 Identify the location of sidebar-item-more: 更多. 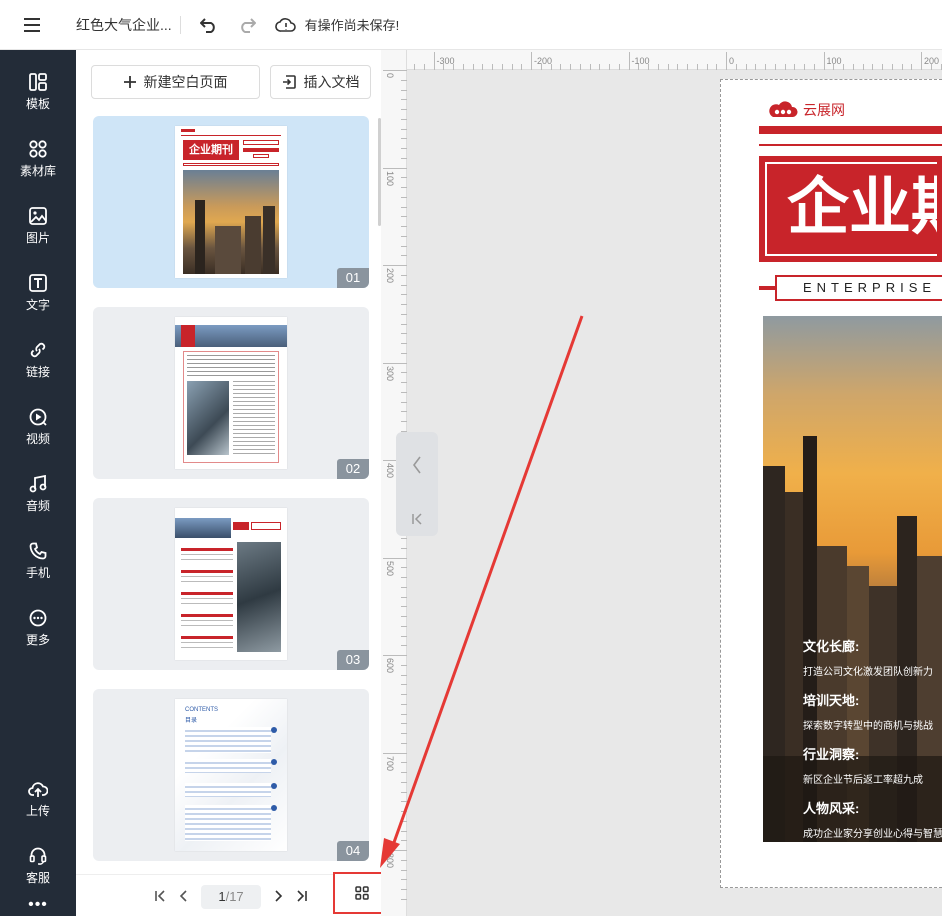
(38, 628).